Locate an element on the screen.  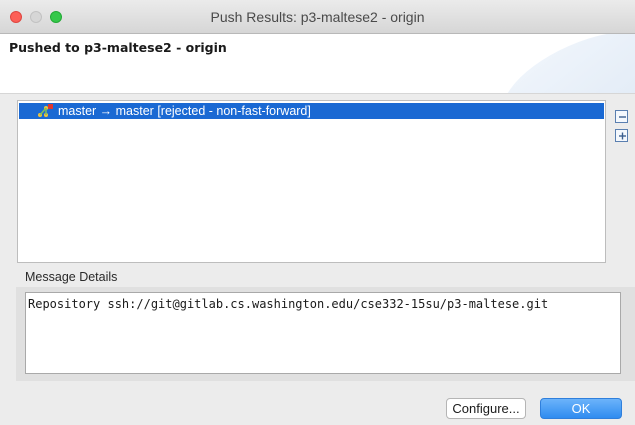
expand-all-button is located at coordinates (621, 135).